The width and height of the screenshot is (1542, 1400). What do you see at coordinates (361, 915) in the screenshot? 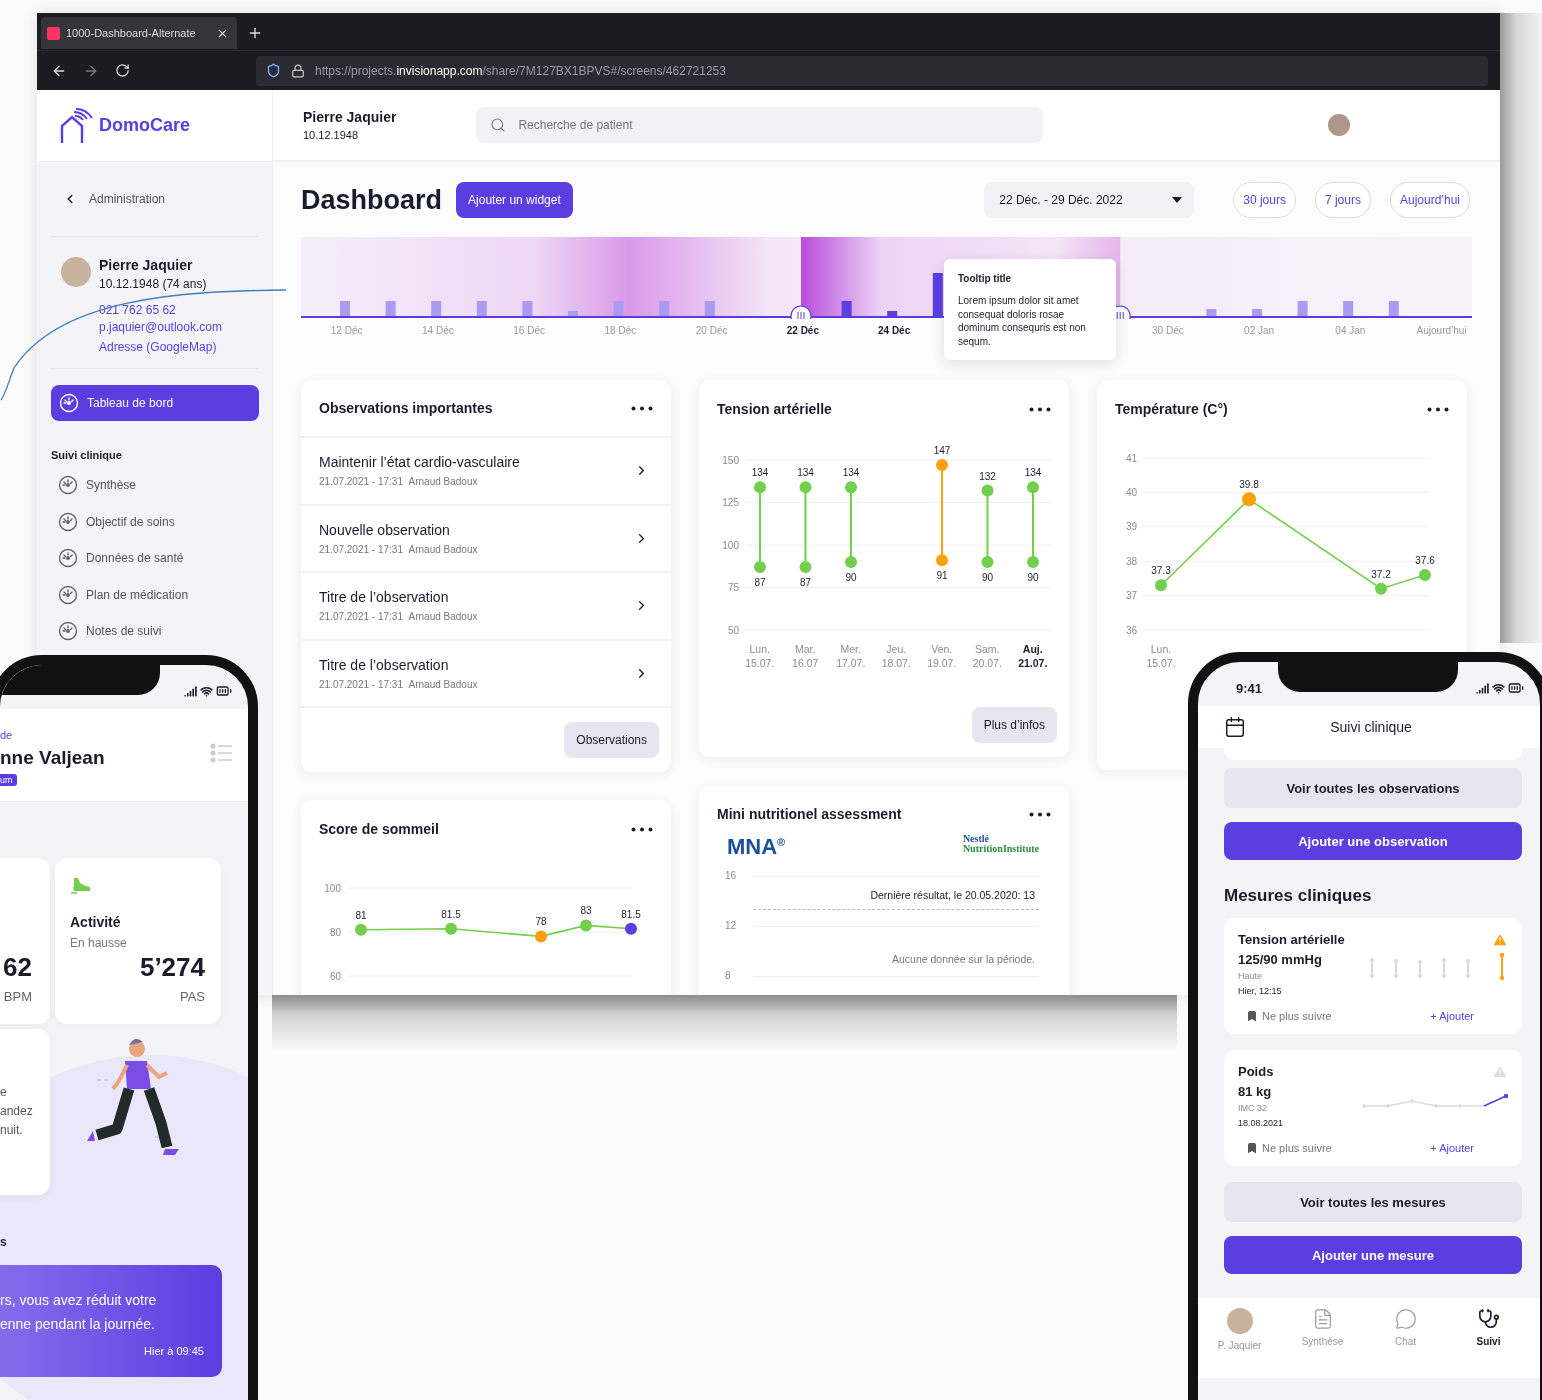
I see `value-label: 81` at bounding box center [361, 915].